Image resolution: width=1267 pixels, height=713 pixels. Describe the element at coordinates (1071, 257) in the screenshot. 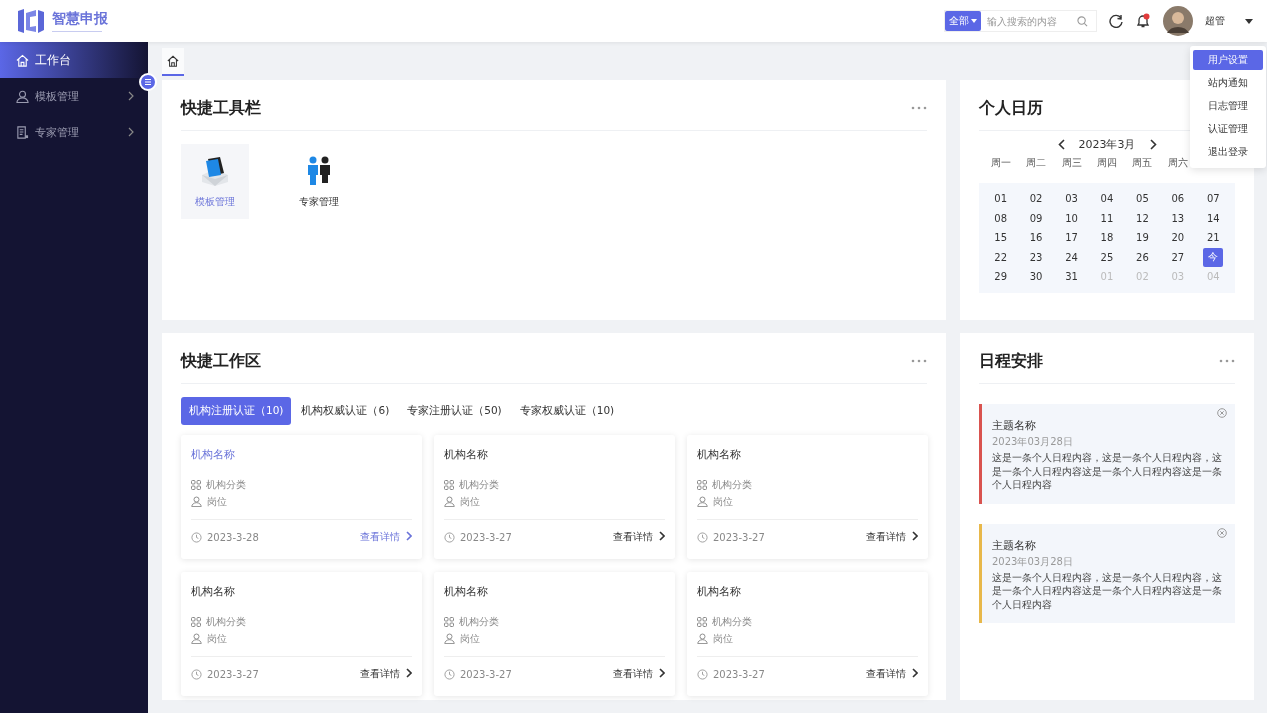

I see `calendar-day: 24` at that location.